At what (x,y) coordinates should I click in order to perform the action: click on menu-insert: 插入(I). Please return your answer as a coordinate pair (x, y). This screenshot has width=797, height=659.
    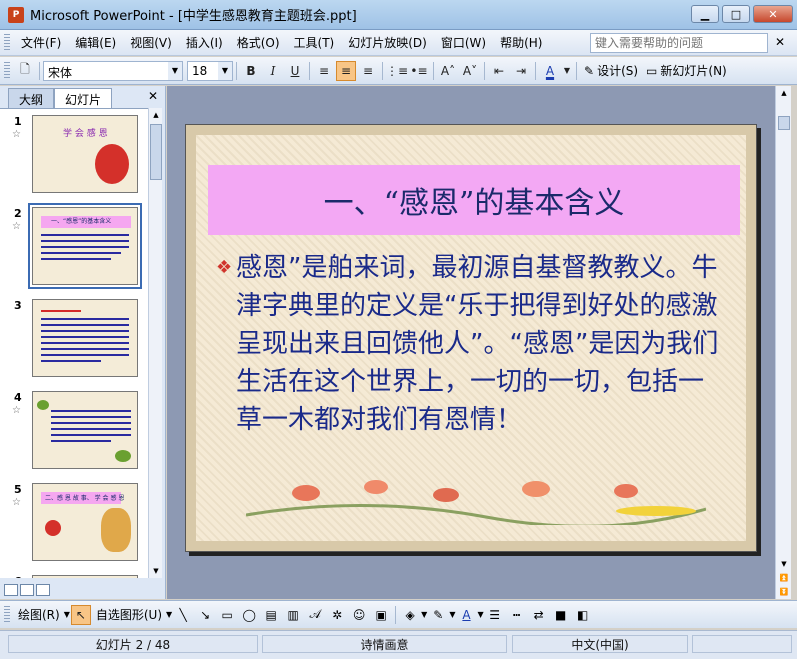
    Looking at the image, I should click on (204, 42).